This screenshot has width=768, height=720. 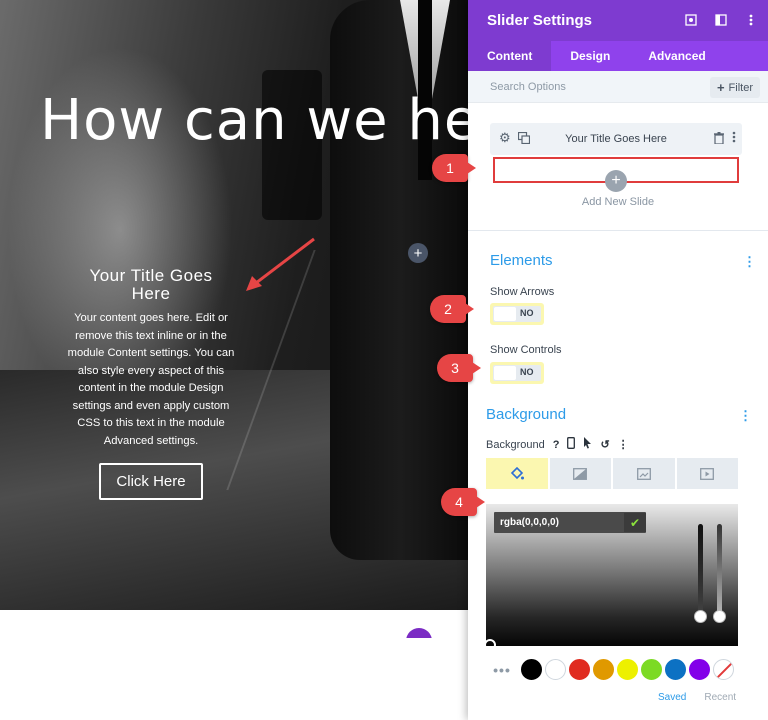 I want to click on recent-tab: Recent, so click(x=720, y=697).